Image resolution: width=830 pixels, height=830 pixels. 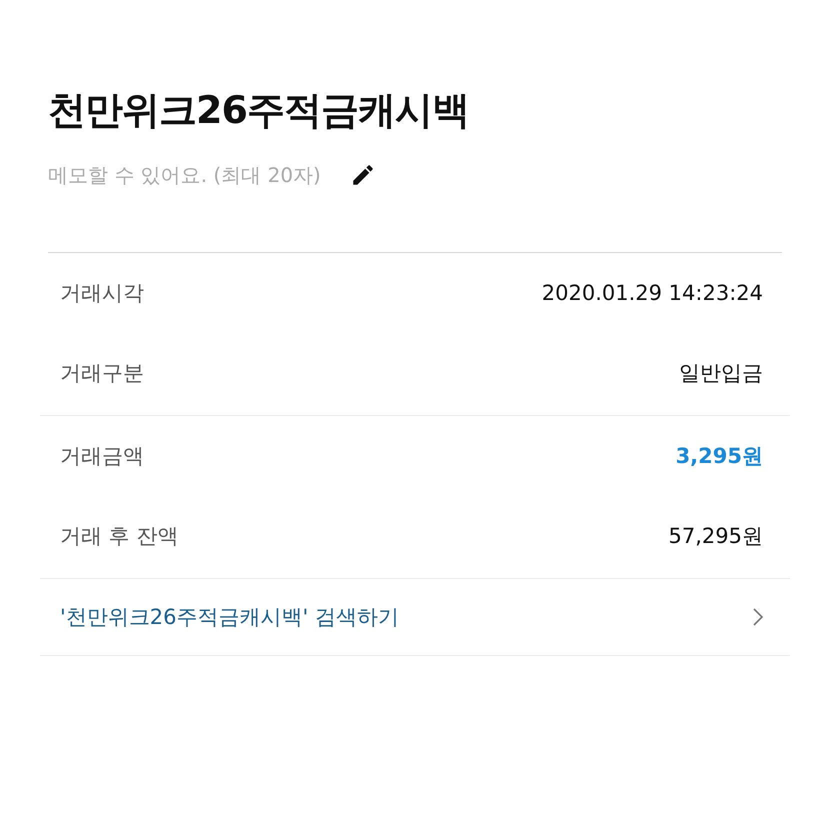 I want to click on field-value: 57,295원, so click(x=715, y=536).